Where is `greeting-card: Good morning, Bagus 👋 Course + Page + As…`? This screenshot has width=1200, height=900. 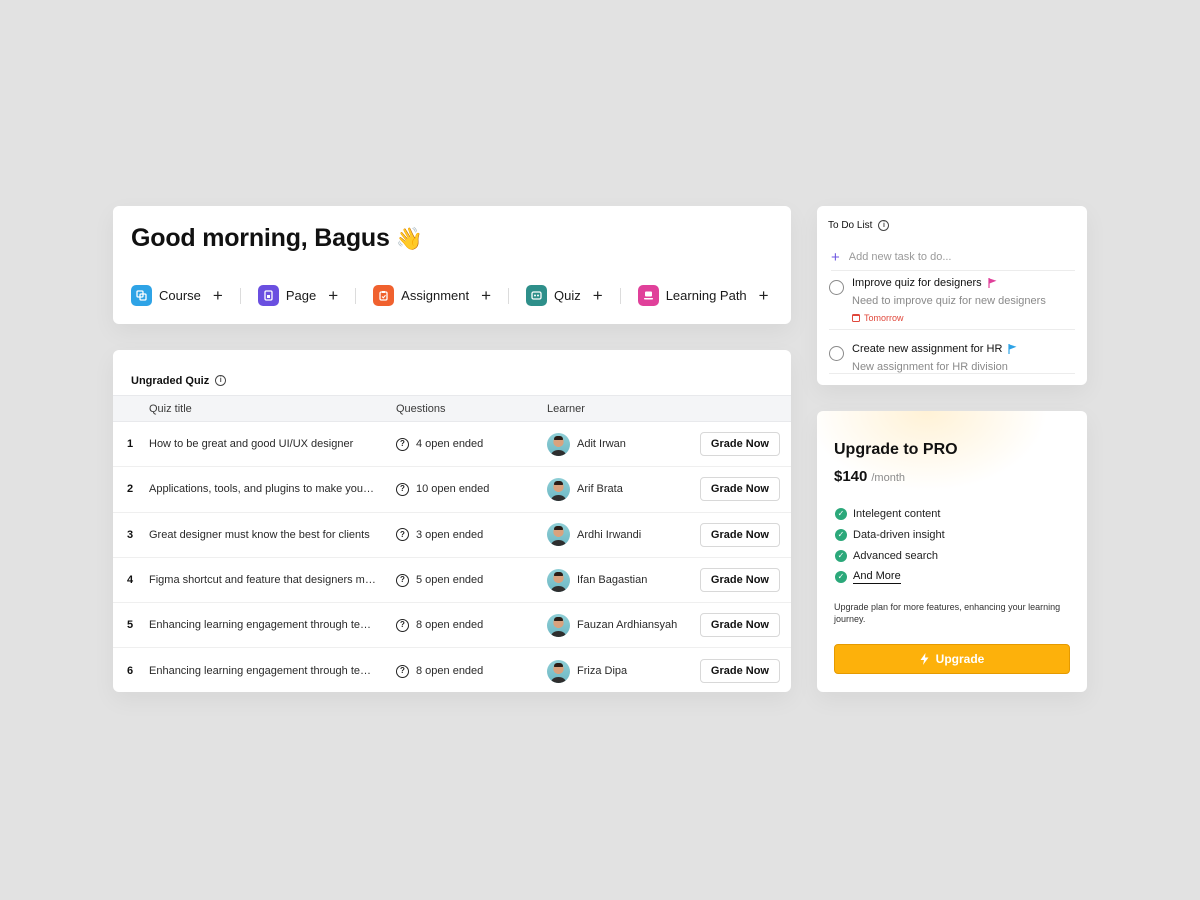
greeting-card: Good morning, Bagus 👋 Course + Page + As… is located at coordinates (452, 265).